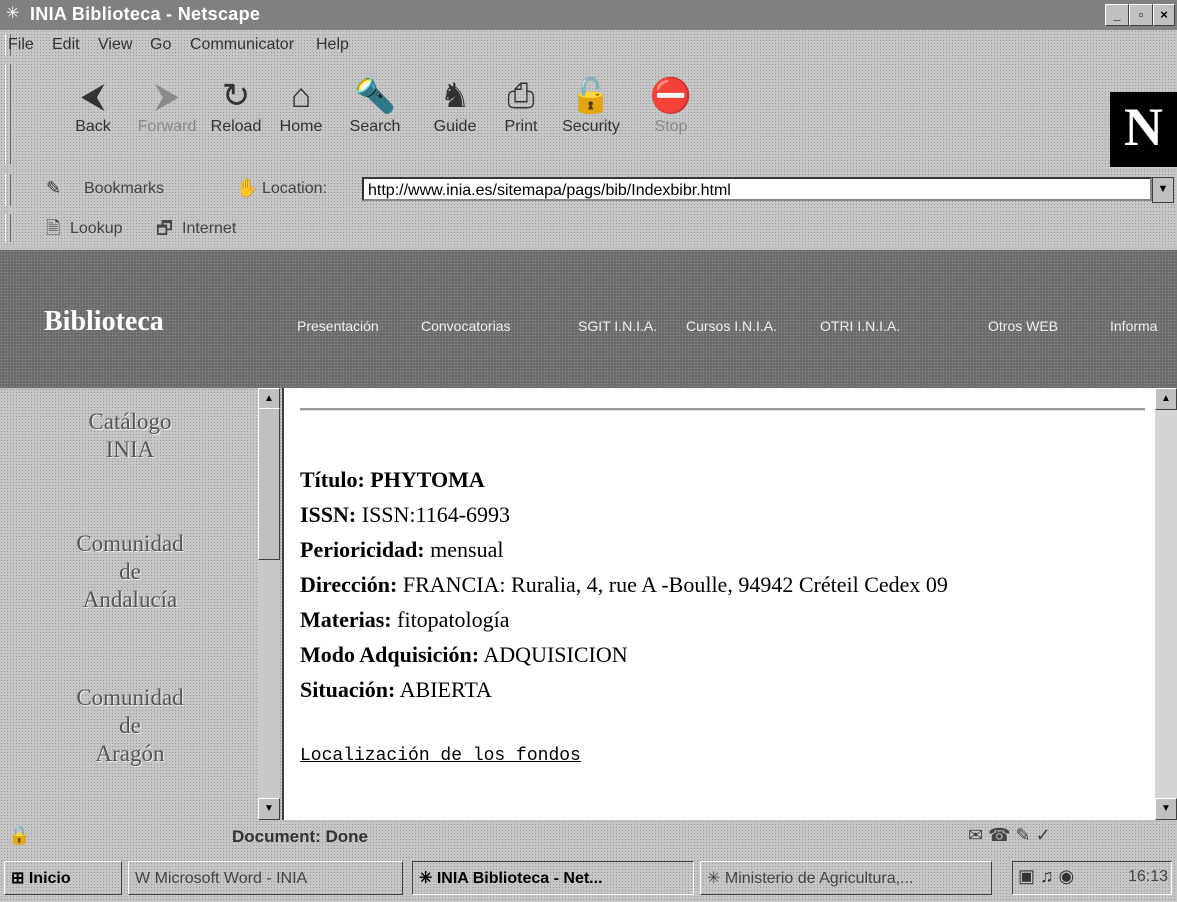 Image resolution: width=1177 pixels, height=902 pixels. I want to click on internet-icon: 🗗, so click(164, 228).